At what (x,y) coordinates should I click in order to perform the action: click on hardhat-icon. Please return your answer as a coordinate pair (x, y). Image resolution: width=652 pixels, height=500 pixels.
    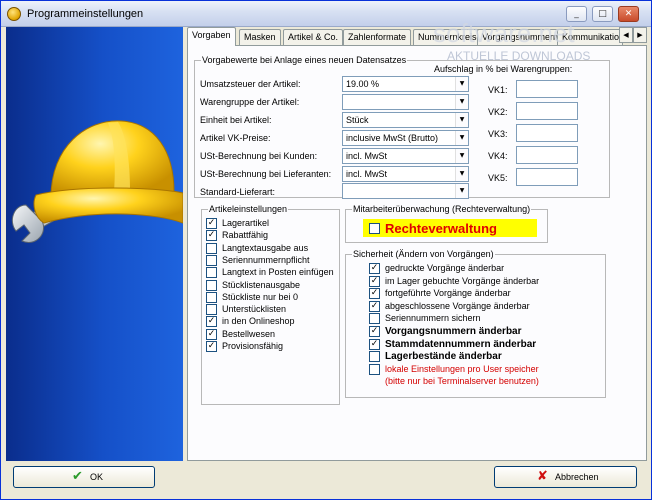
    Looking at the image, I should click on (108, 172).